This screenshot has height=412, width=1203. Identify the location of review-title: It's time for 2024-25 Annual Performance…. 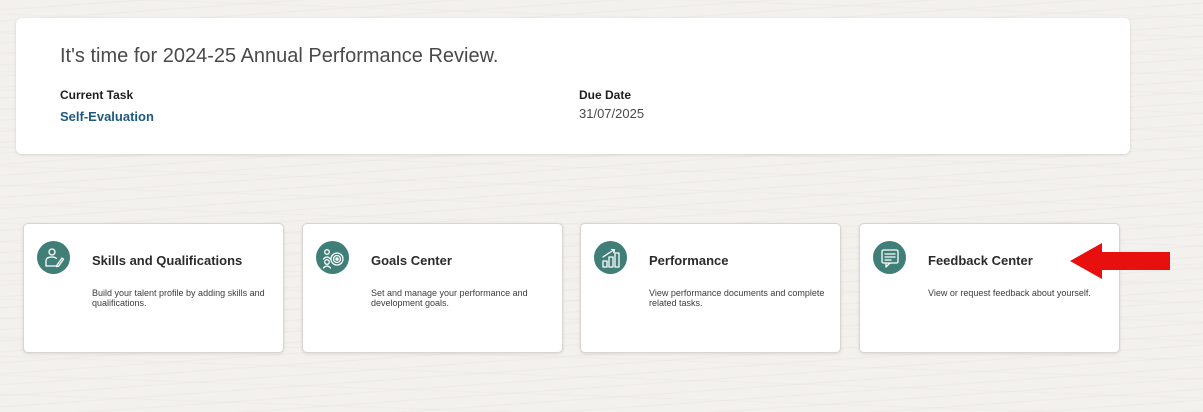
(279, 56).